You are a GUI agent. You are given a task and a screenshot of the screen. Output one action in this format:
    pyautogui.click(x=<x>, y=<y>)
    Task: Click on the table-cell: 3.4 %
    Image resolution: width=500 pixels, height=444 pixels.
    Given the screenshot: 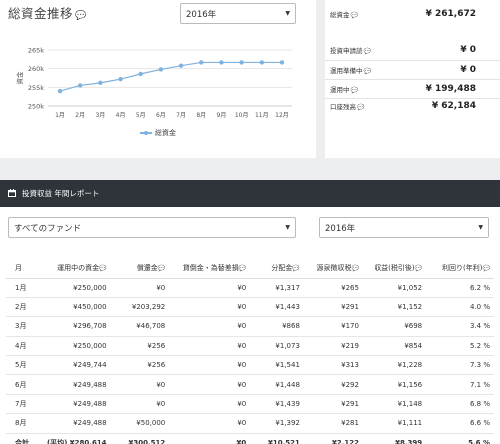 What is the action you would take?
    pyautogui.click(x=460, y=326)
    